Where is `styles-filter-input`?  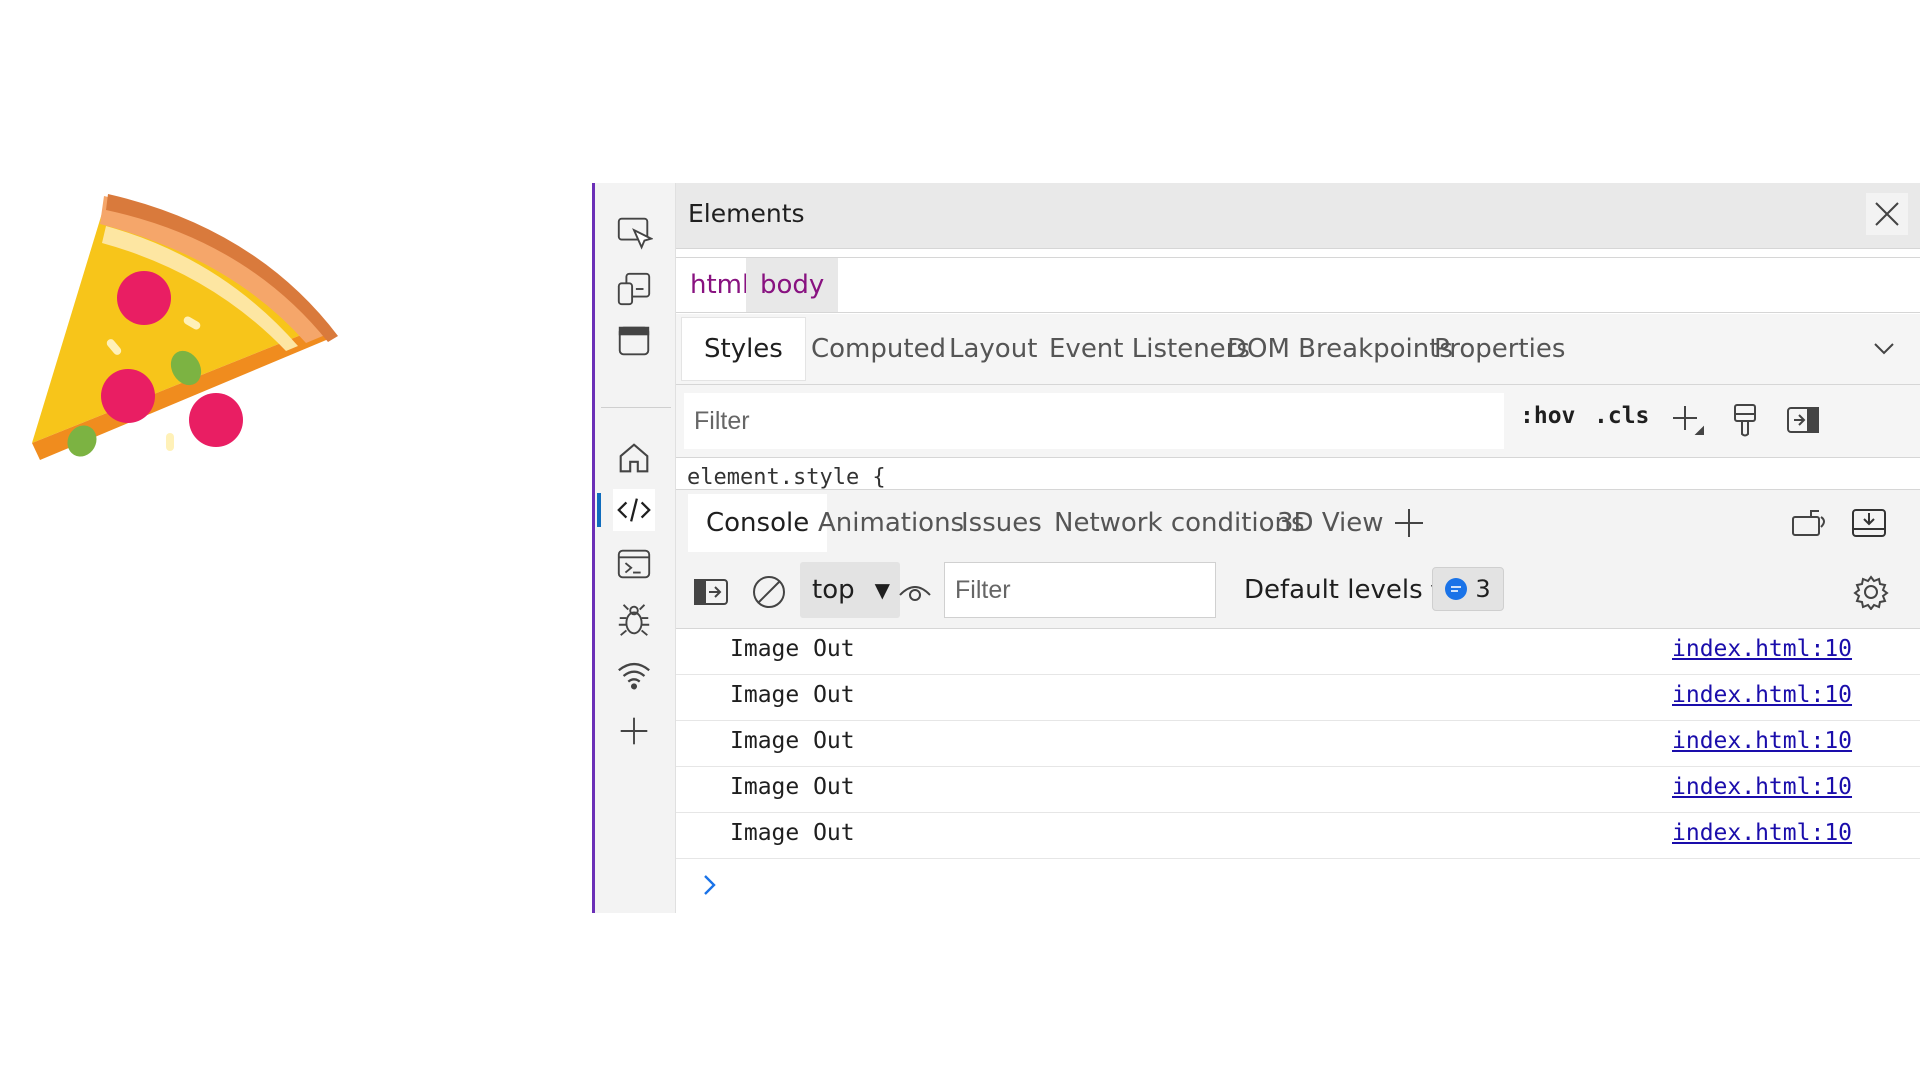 styles-filter-input is located at coordinates (1094, 421).